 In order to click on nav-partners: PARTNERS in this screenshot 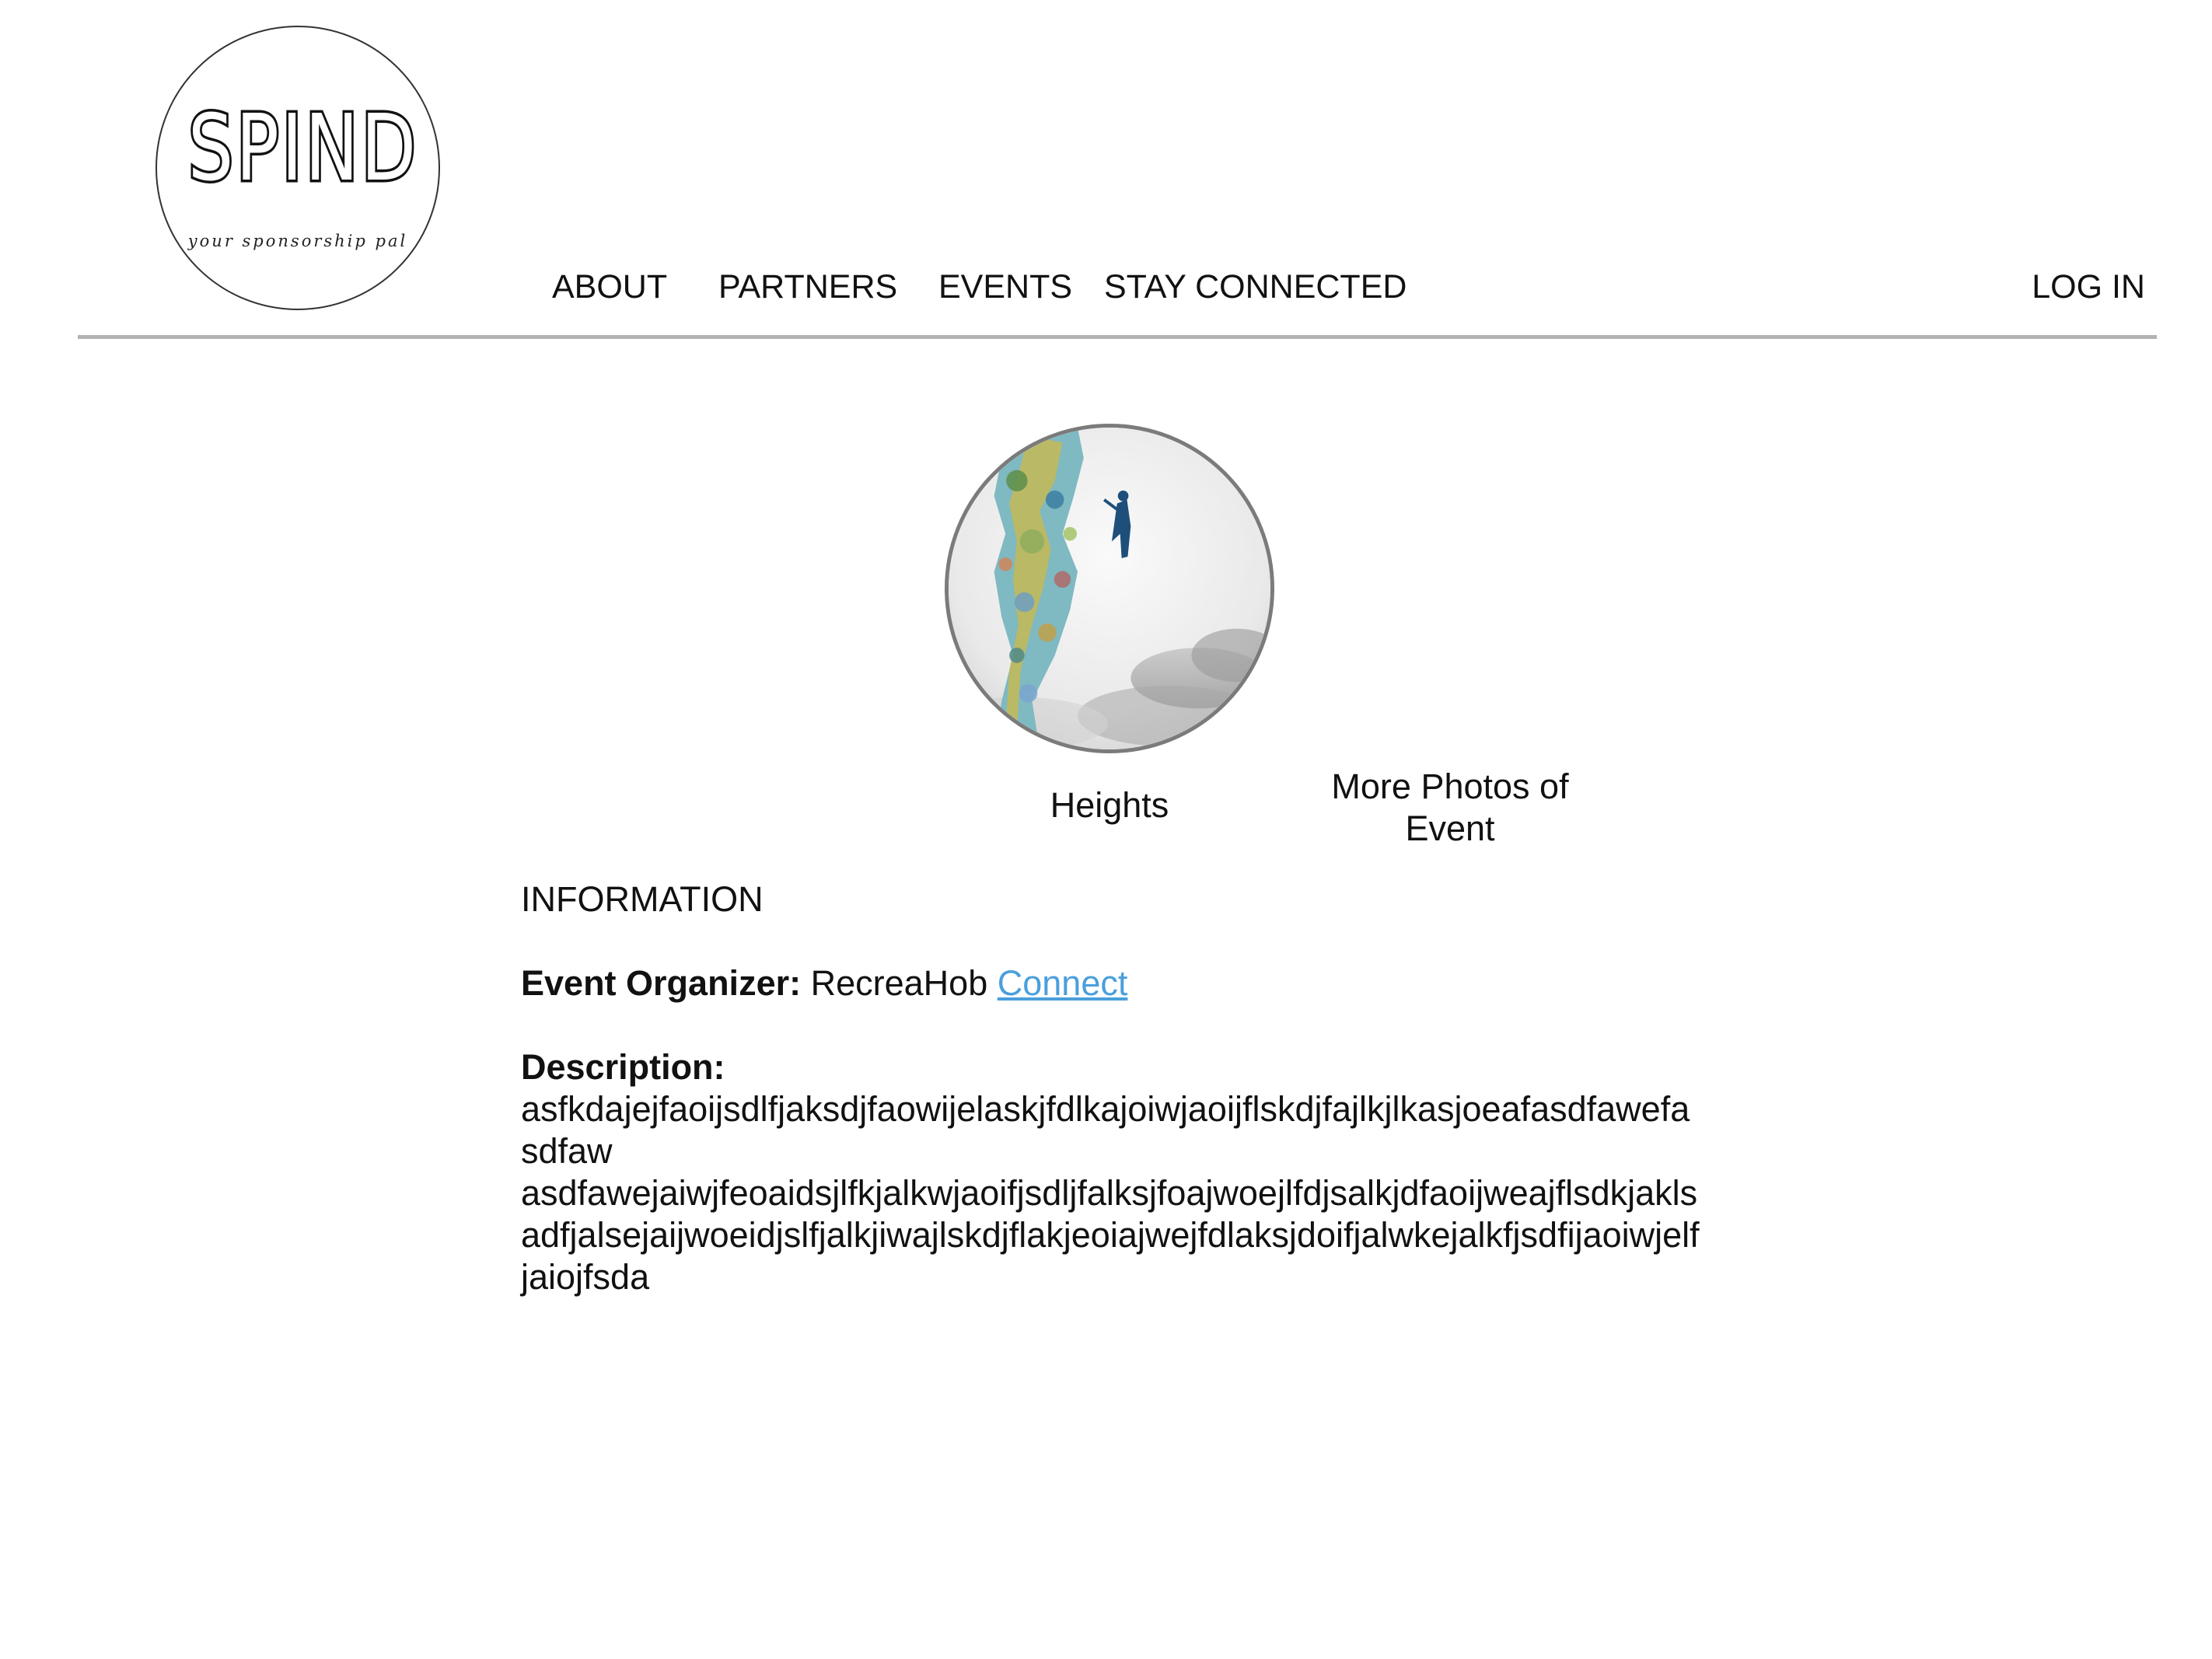, I will do `click(807, 287)`.